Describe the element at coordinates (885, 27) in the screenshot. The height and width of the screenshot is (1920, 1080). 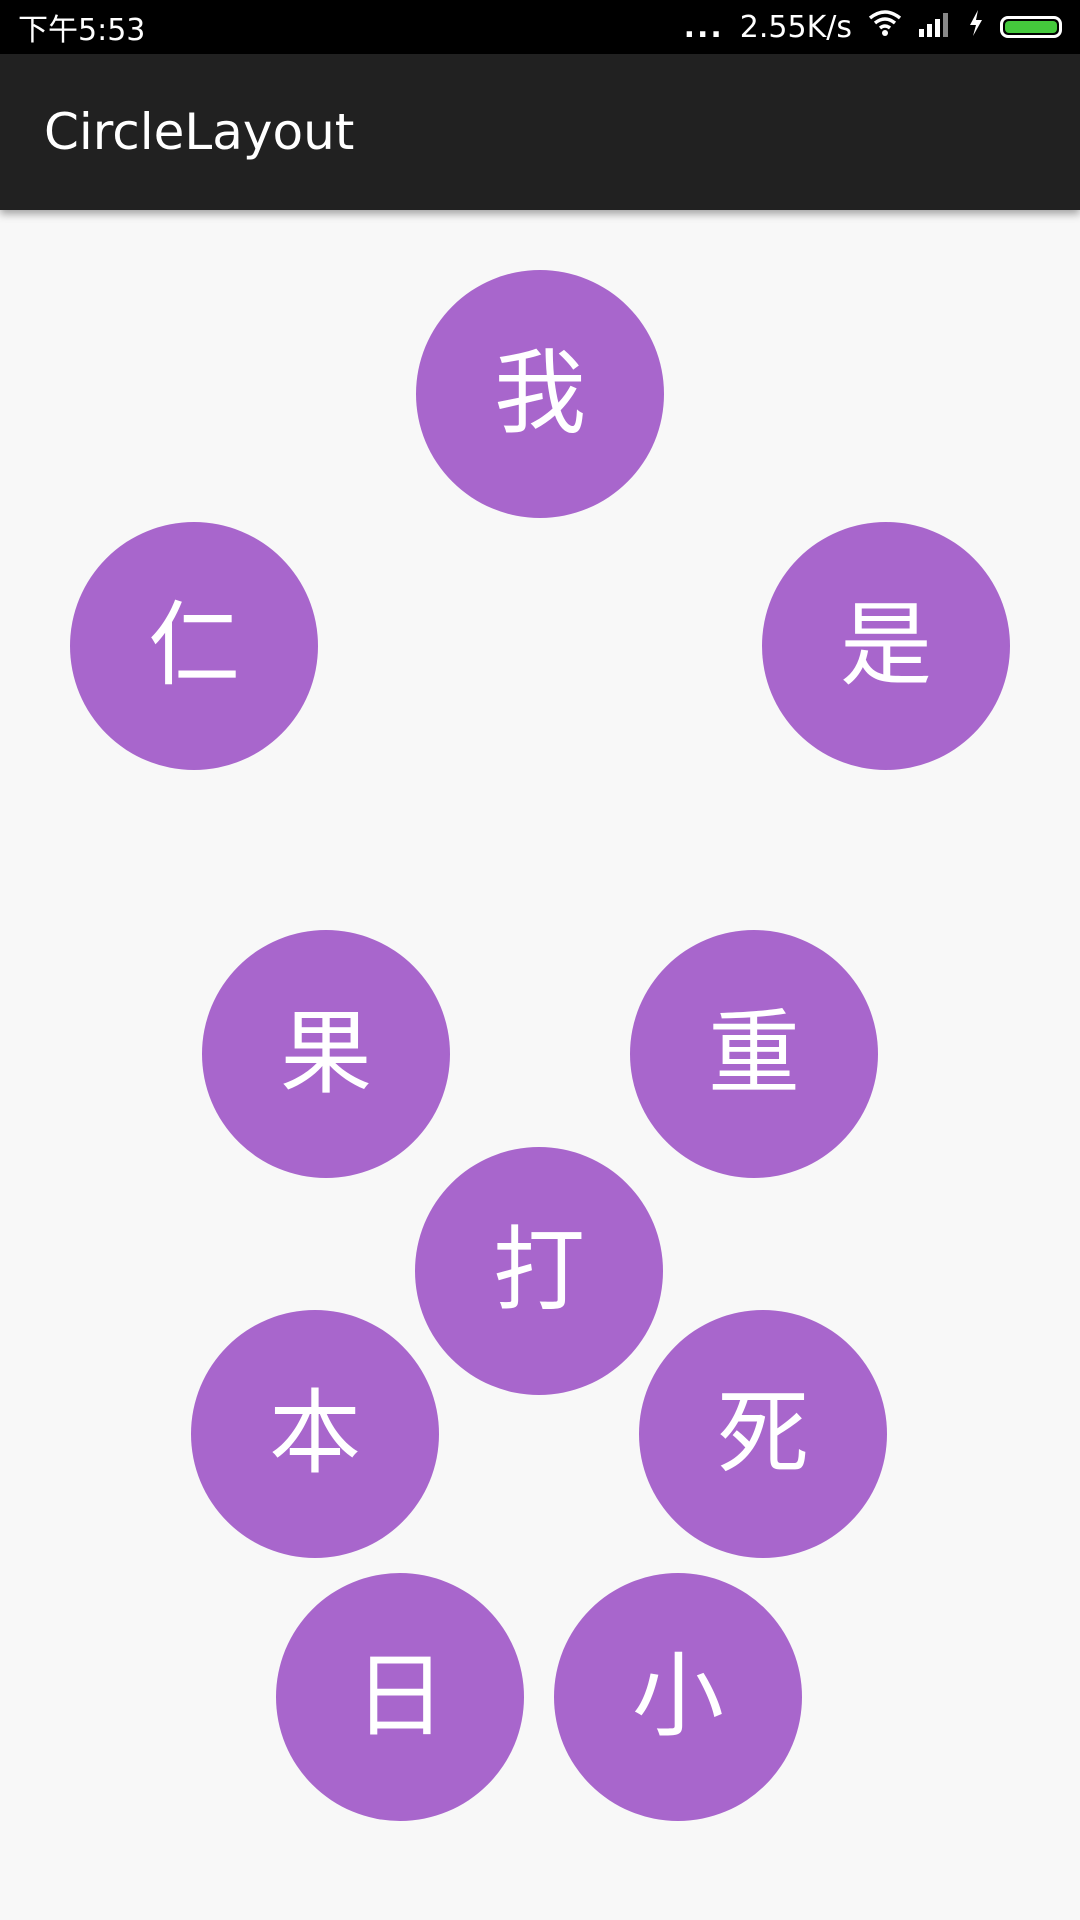
I see `wifi-icon` at that location.